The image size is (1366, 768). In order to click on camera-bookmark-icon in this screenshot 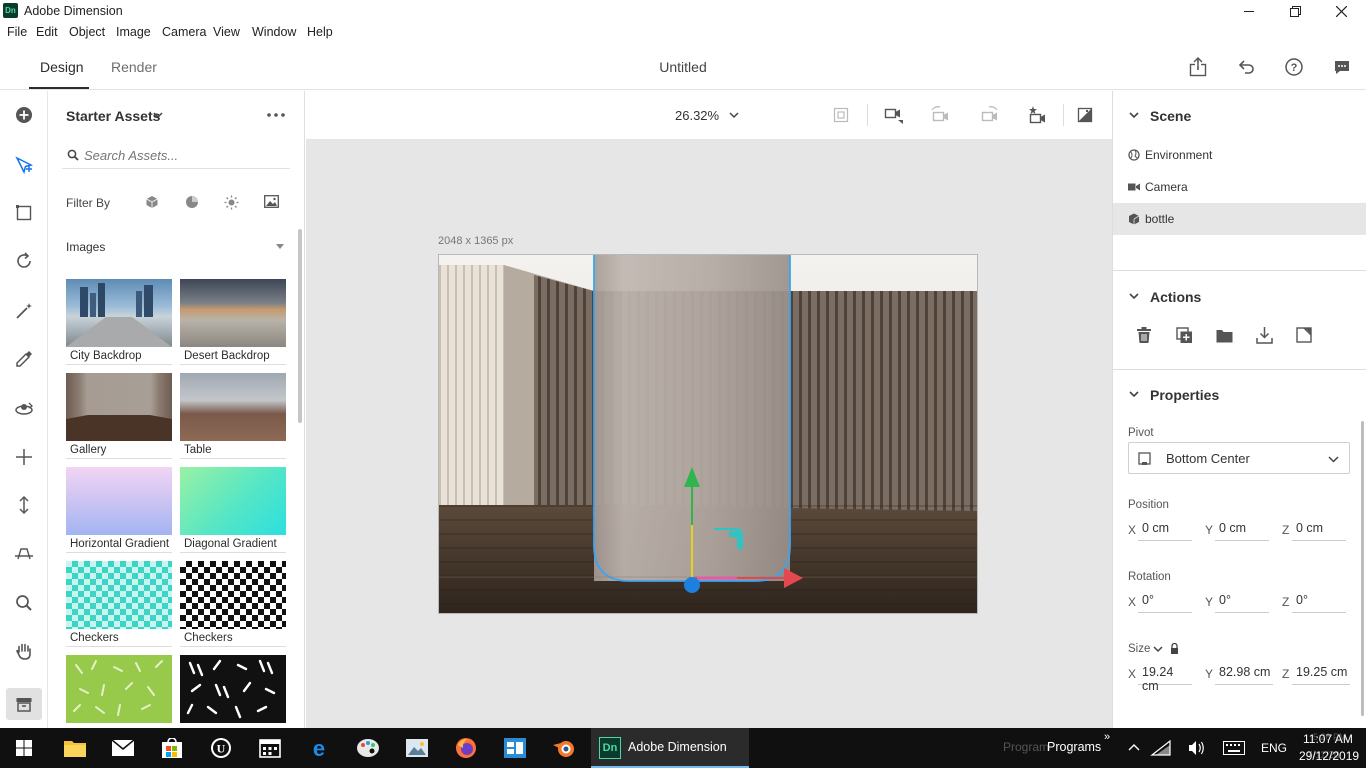, I will do `click(940, 115)`.